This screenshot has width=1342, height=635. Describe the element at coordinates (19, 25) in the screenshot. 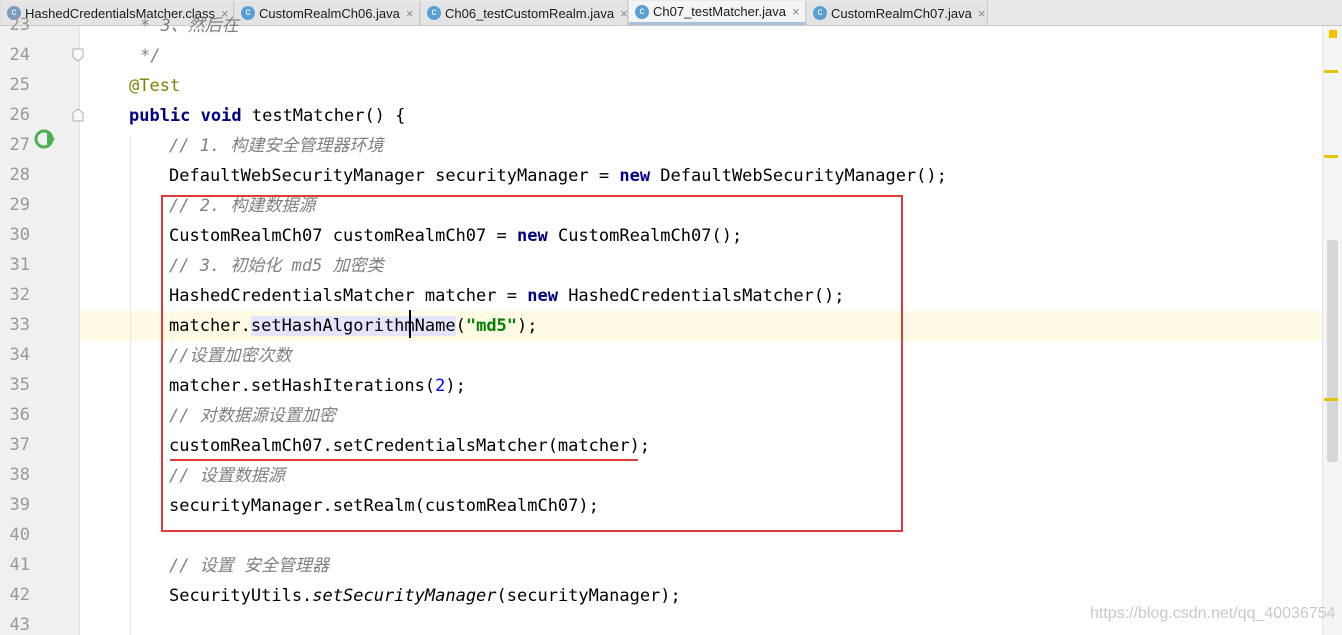

I see `line-number: 23` at that location.